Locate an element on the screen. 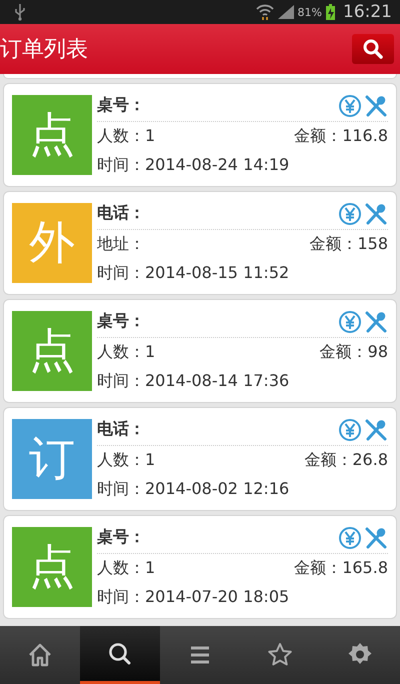 This screenshot has height=684, width=400. order-amount: 金额：98 is located at coordinates (354, 352).